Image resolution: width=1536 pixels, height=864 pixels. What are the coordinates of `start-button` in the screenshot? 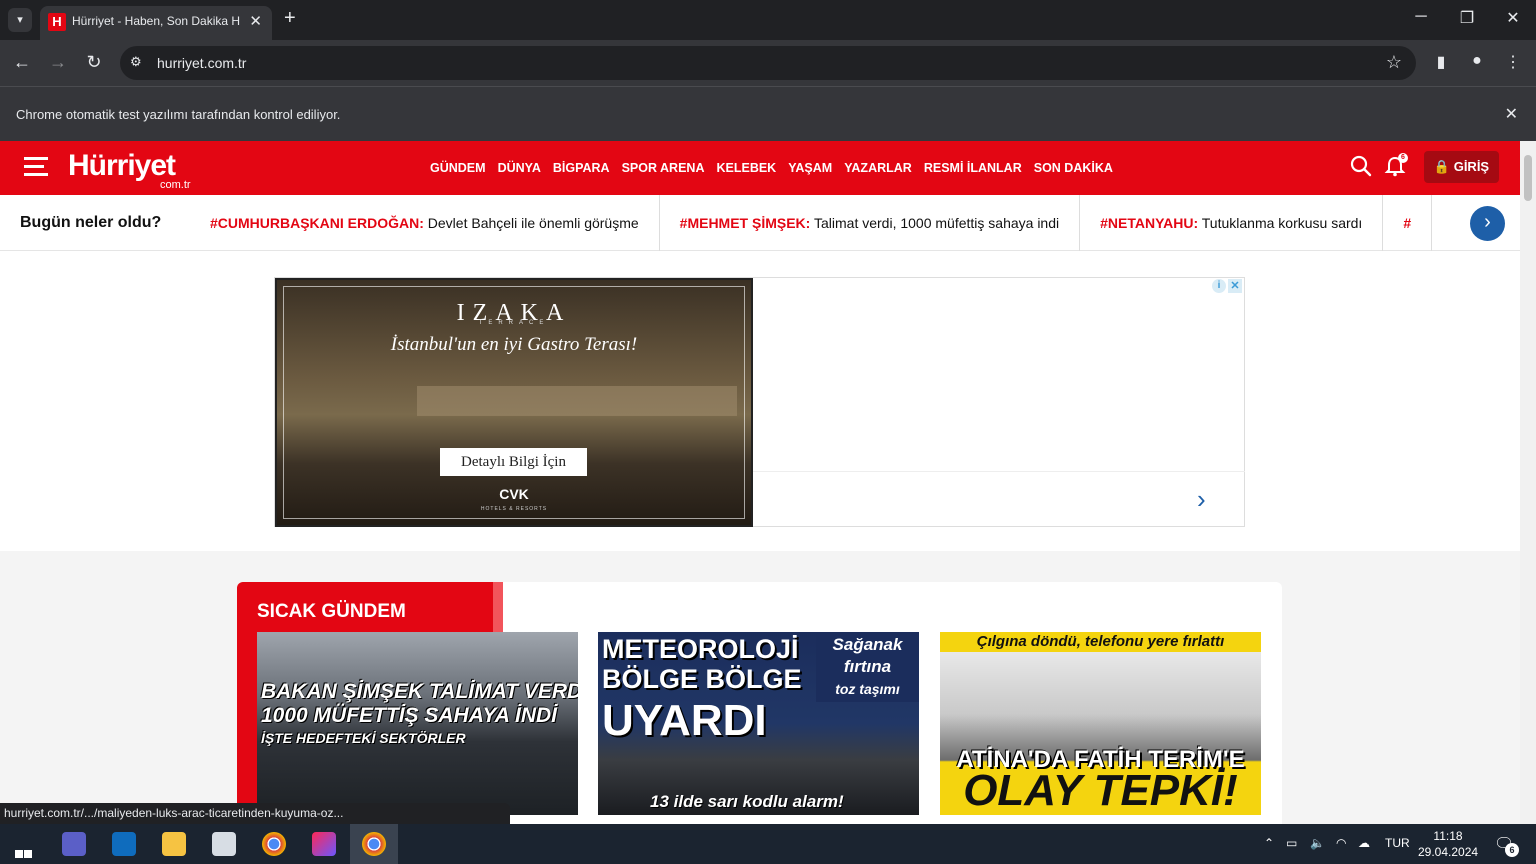 It's located at (24, 844).